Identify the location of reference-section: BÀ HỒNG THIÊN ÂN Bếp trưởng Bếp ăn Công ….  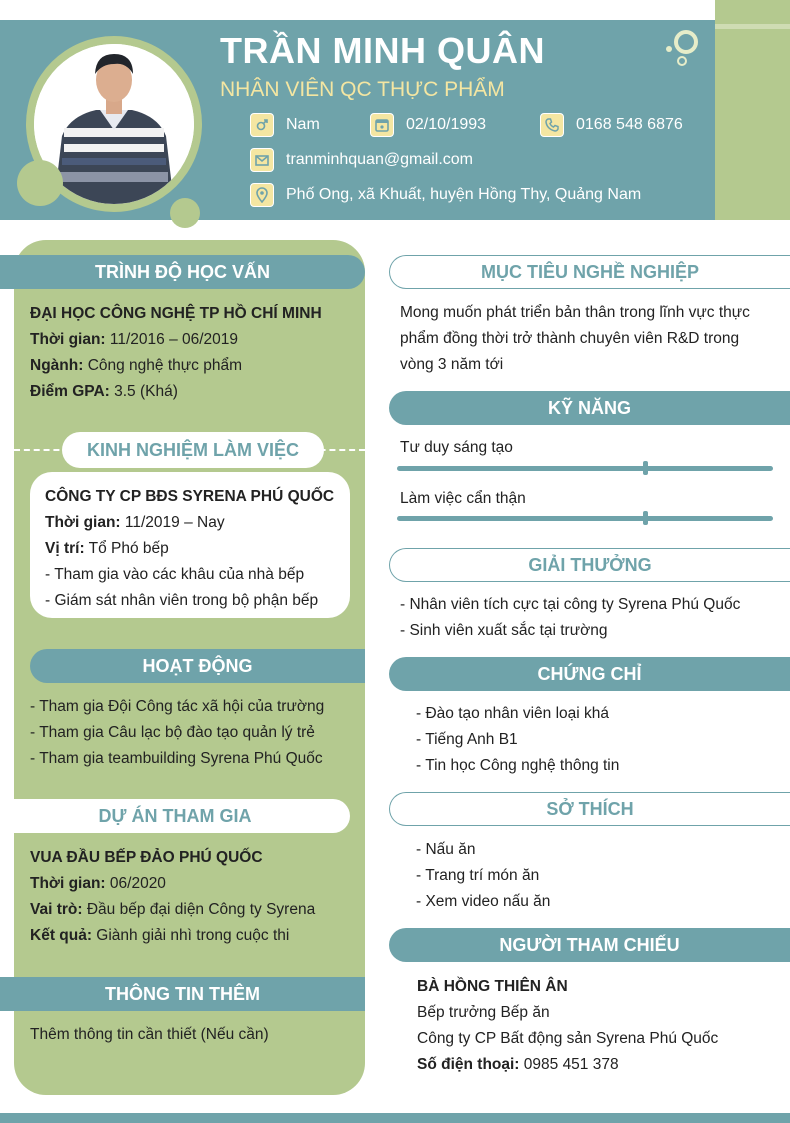
(567, 1026).